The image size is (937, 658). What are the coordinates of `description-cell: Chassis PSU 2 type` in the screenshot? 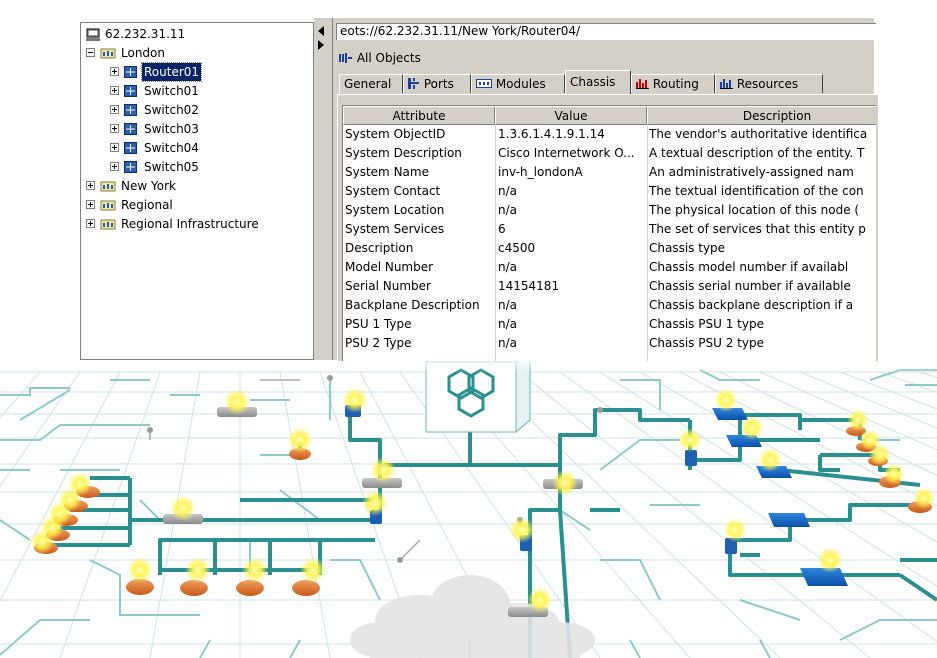 It's located at (706, 343).